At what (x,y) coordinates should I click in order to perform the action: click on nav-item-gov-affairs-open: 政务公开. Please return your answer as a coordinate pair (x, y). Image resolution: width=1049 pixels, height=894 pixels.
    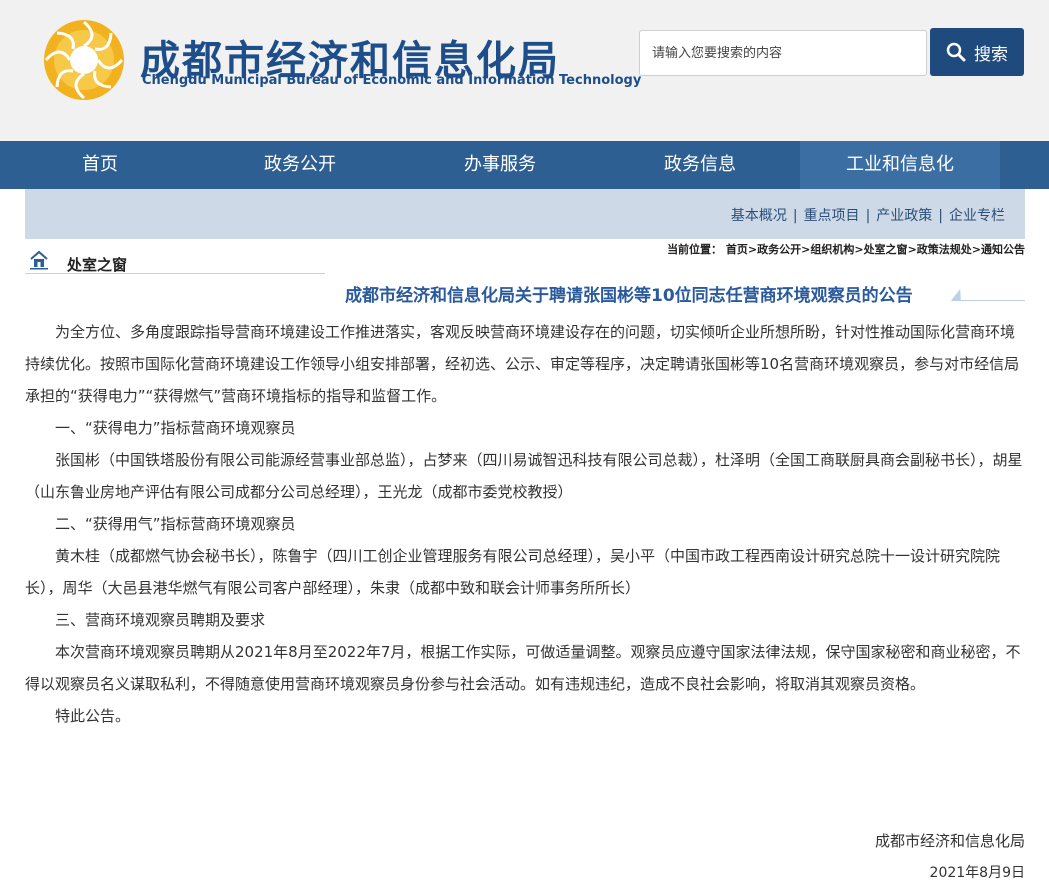
    Looking at the image, I should click on (300, 165).